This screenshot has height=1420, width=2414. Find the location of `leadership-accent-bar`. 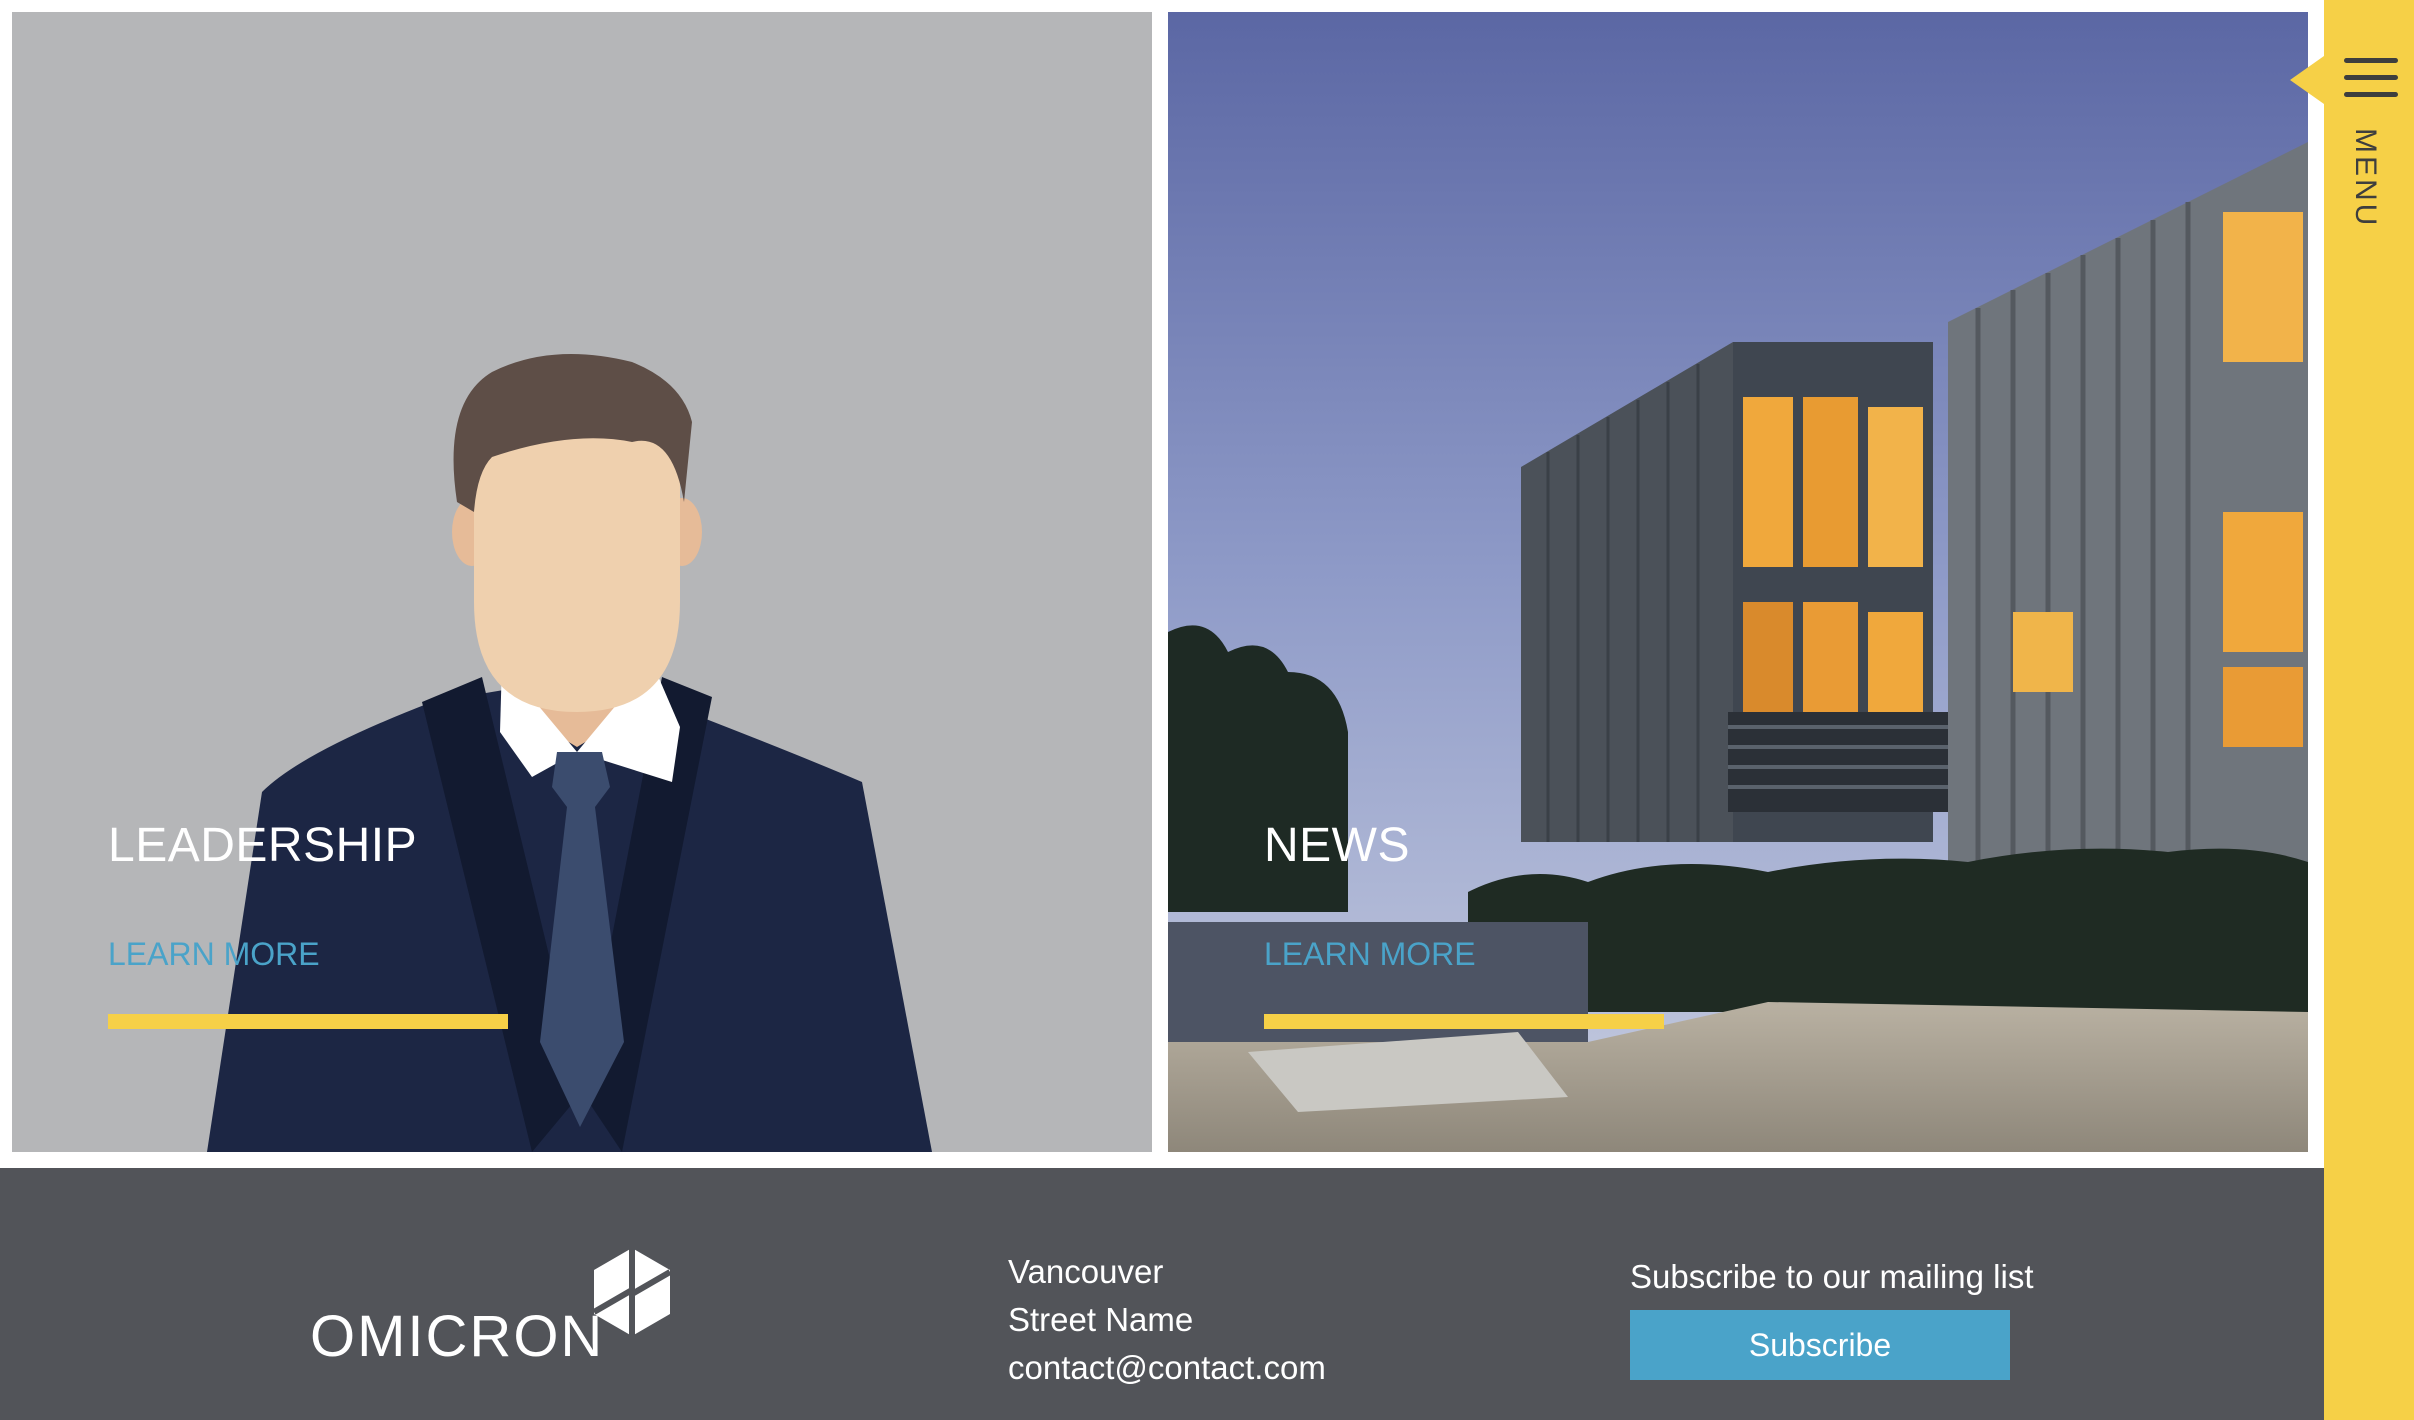

leadership-accent-bar is located at coordinates (308, 1021).